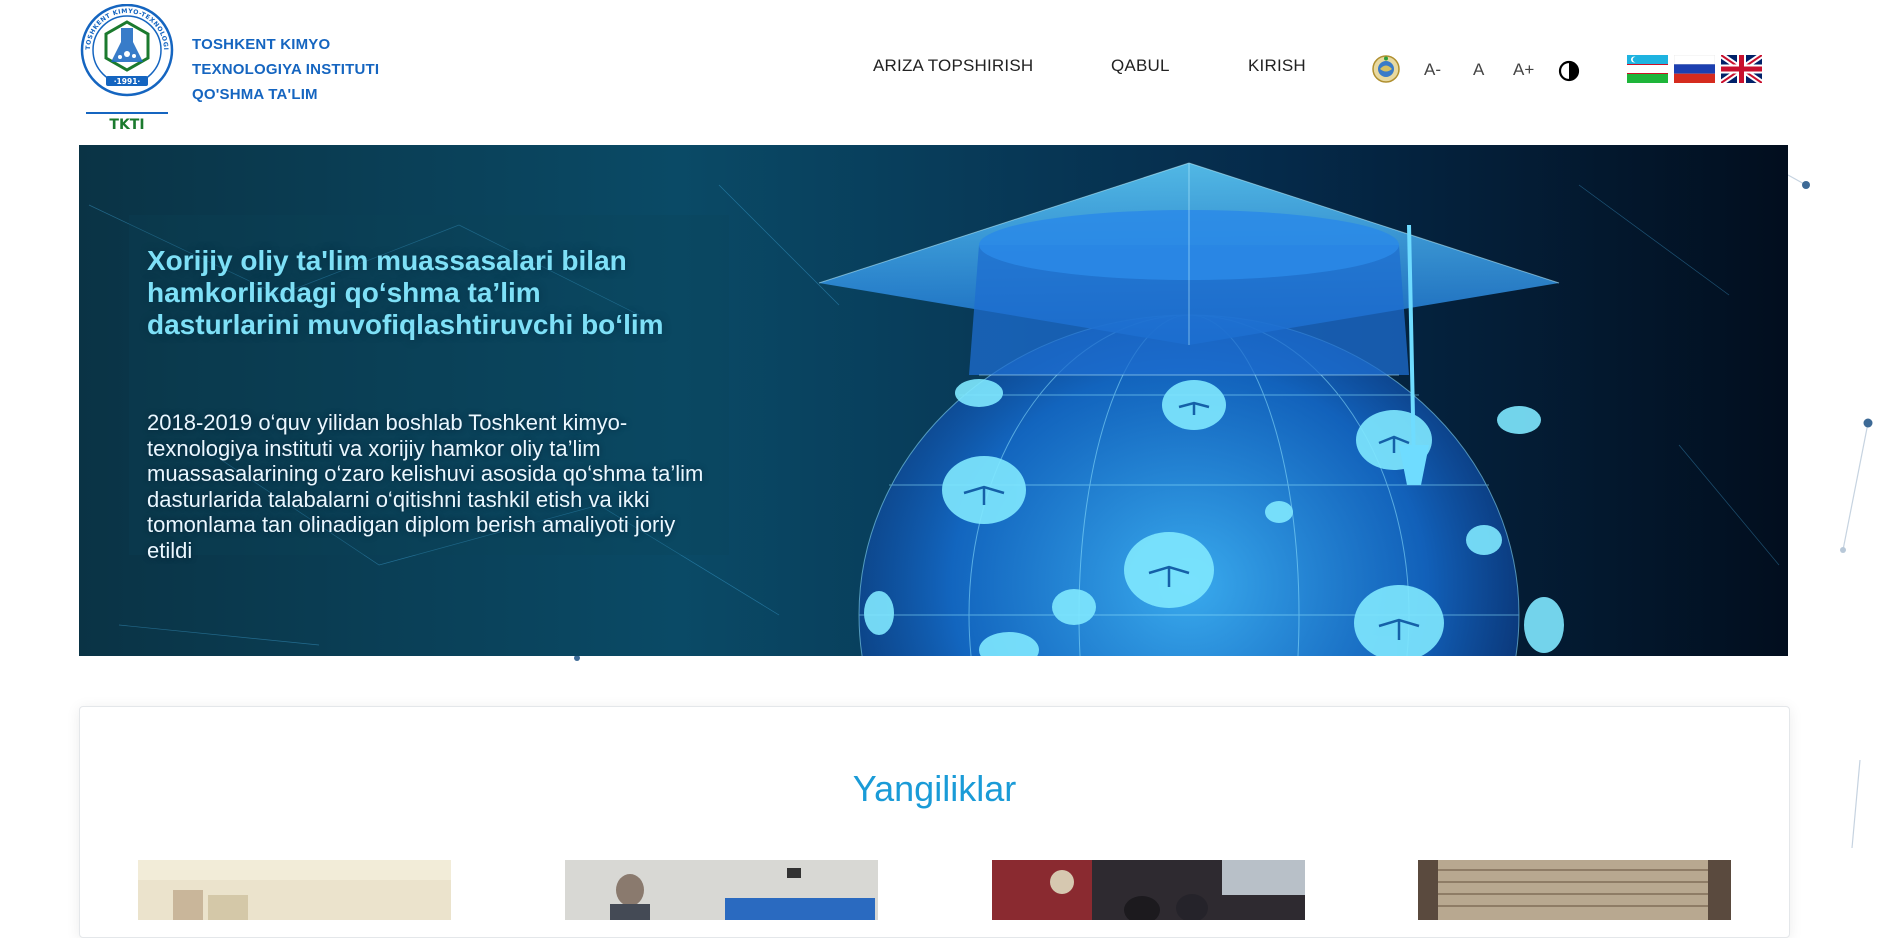 This screenshot has width=1880, height=938. Describe the element at coordinates (1647, 69) in the screenshot. I see `flag-uzbekistan-icon` at that location.